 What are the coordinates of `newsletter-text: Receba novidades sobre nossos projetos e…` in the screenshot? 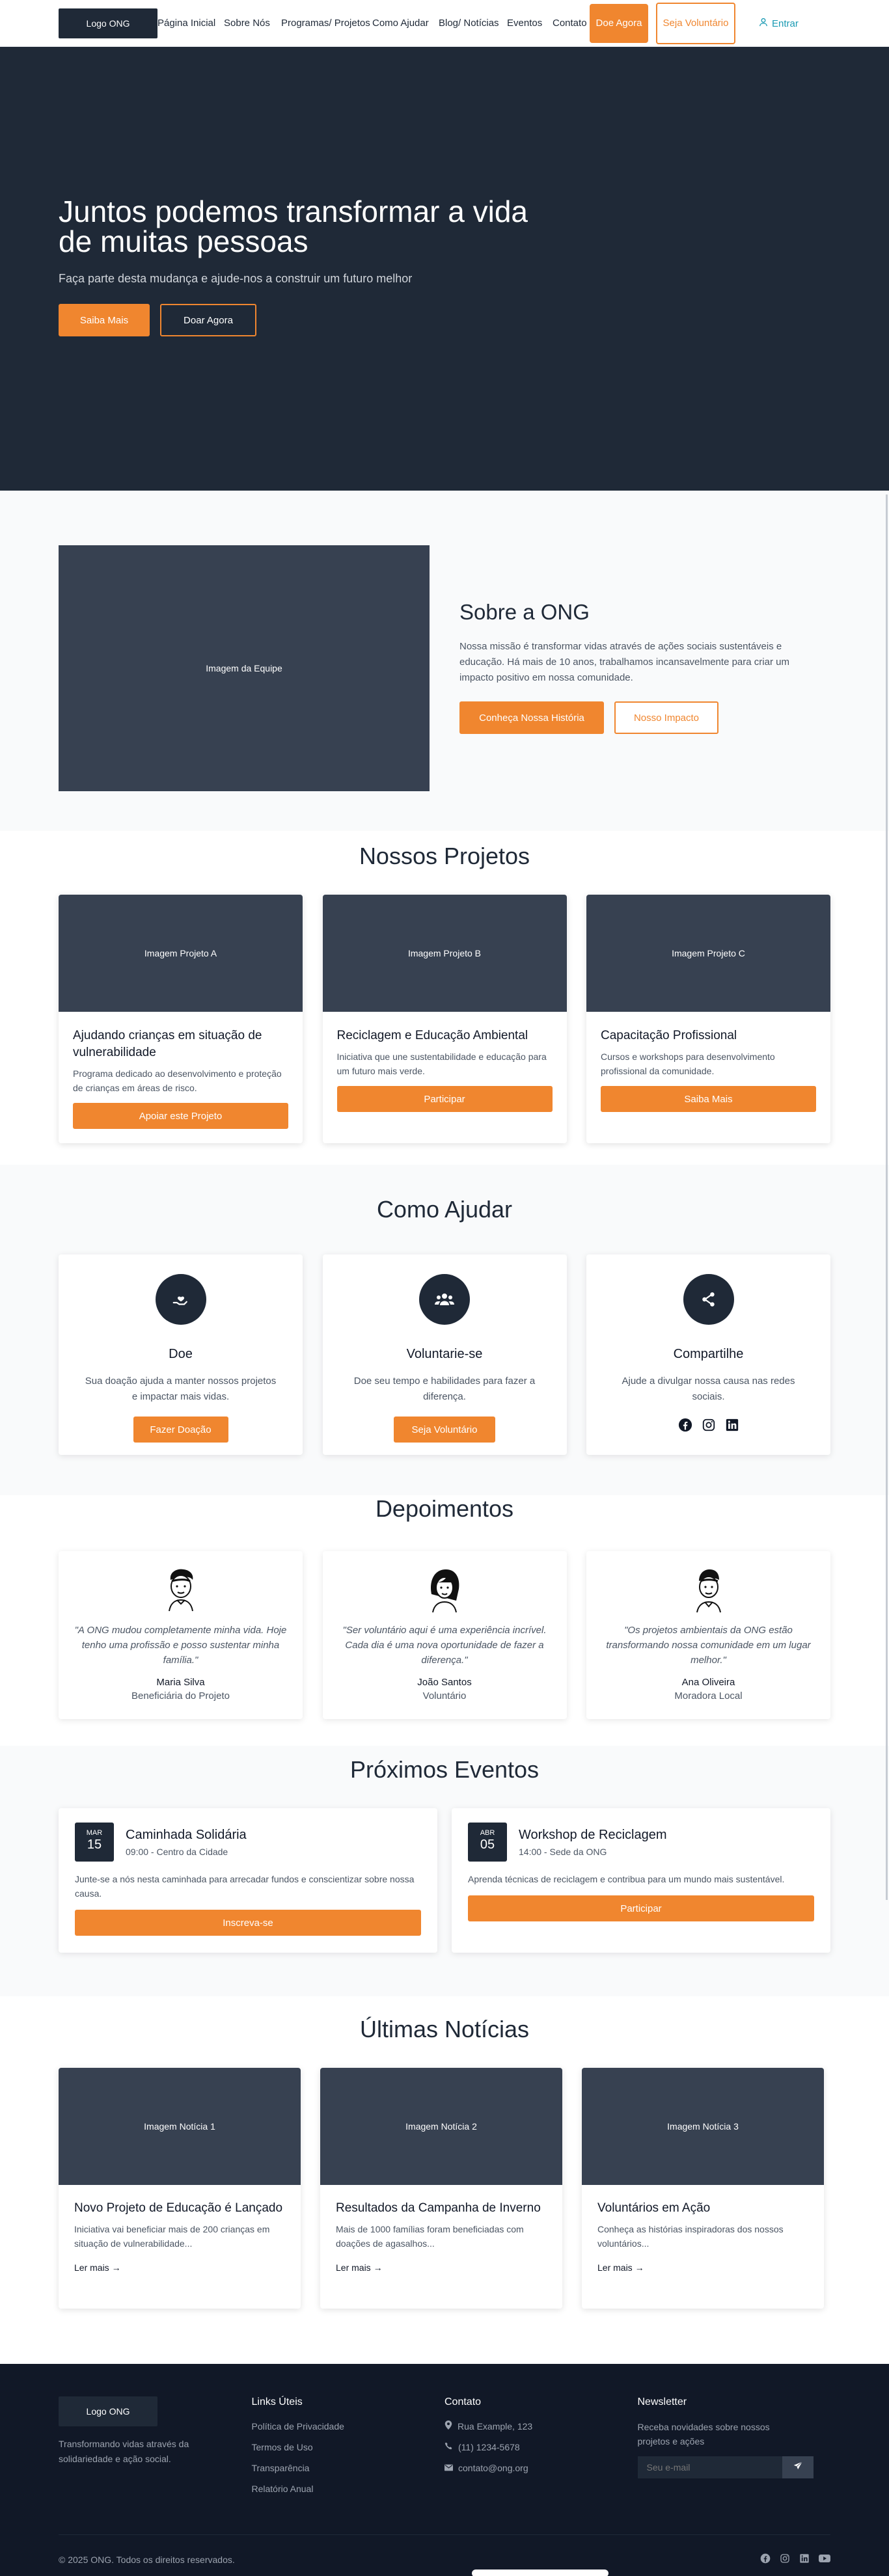 It's located at (703, 2434).